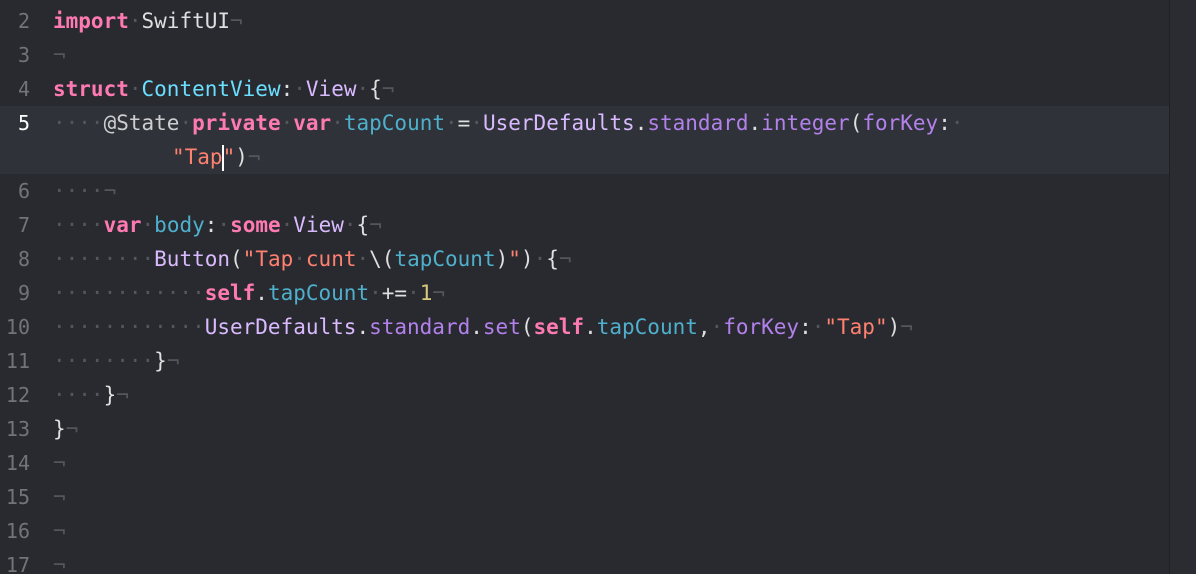 The image size is (1196, 574). I want to click on code-text: ········}¬, so click(116, 361).